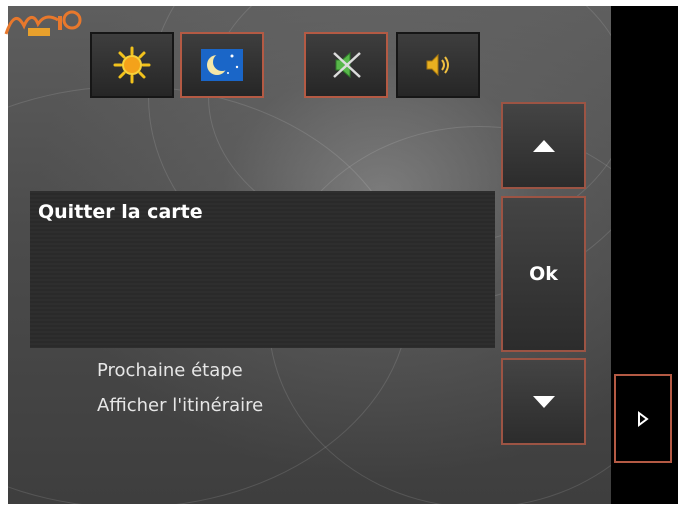 Image resolution: width=678 pixels, height=509 pixels. I want to click on menu-item-show-route: Afficher l'itinéraire, so click(180, 405).